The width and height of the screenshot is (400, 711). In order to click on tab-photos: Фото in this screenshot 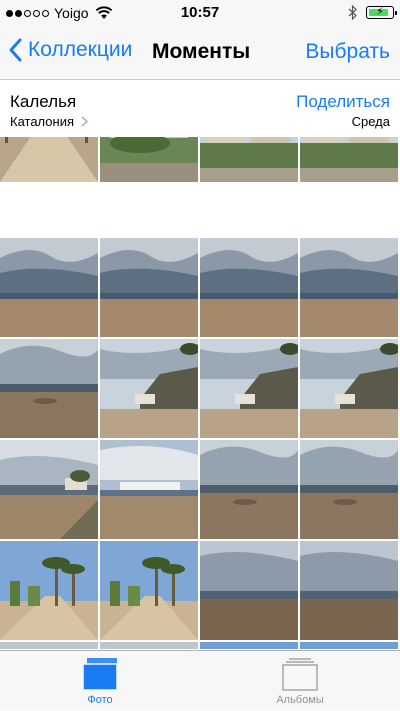, I will do `click(100, 681)`.